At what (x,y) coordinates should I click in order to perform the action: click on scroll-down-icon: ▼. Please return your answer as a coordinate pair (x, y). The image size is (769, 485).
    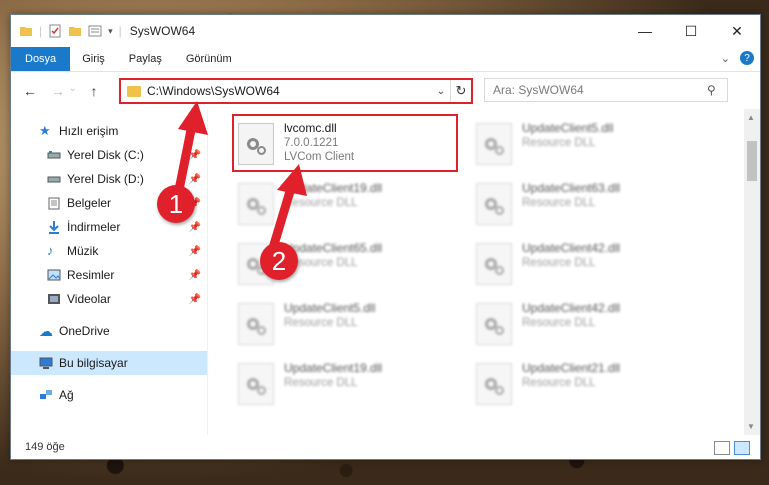
    Looking at the image, I should click on (751, 426).